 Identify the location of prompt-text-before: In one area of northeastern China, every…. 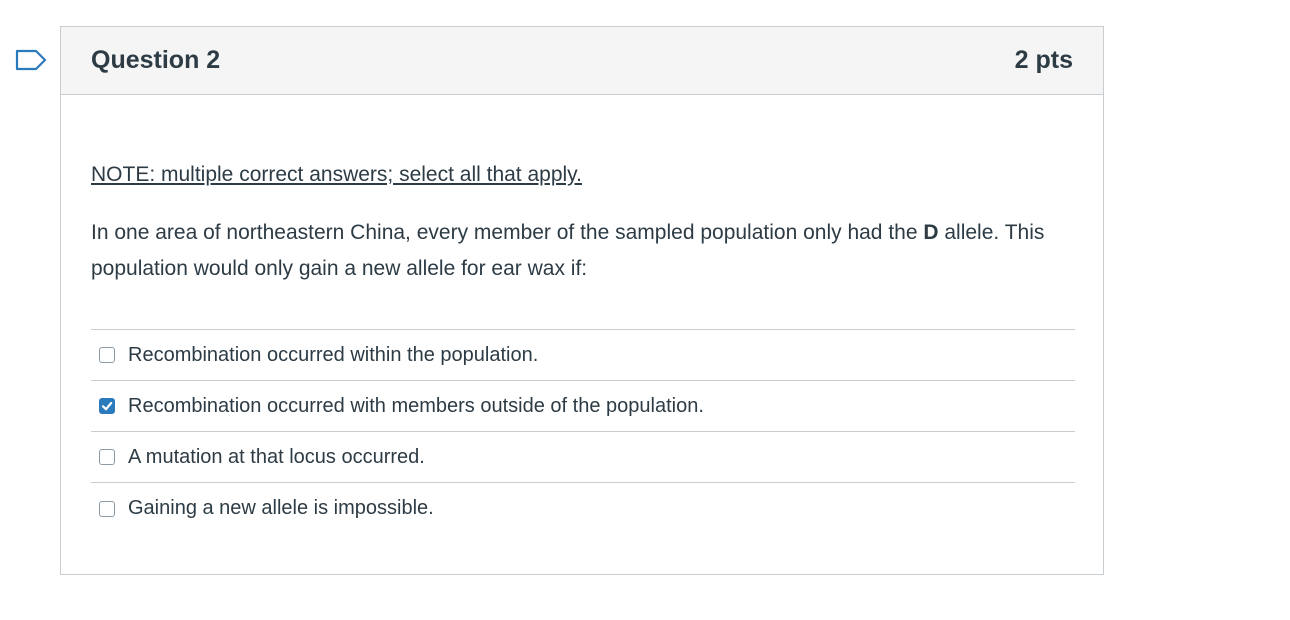
(507, 232).